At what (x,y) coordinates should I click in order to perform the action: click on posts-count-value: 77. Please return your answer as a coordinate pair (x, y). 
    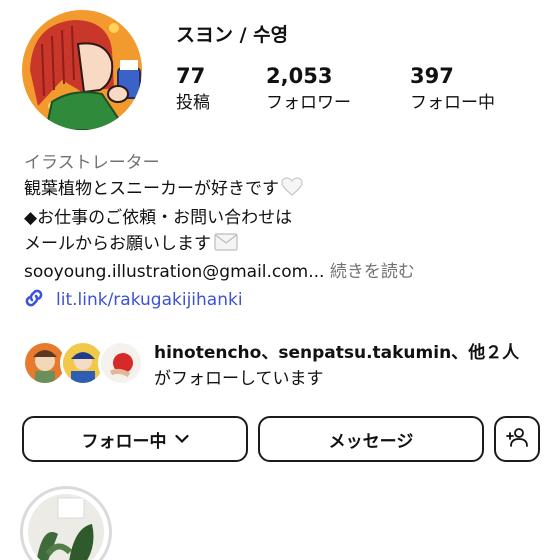
    Looking at the image, I should click on (191, 76).